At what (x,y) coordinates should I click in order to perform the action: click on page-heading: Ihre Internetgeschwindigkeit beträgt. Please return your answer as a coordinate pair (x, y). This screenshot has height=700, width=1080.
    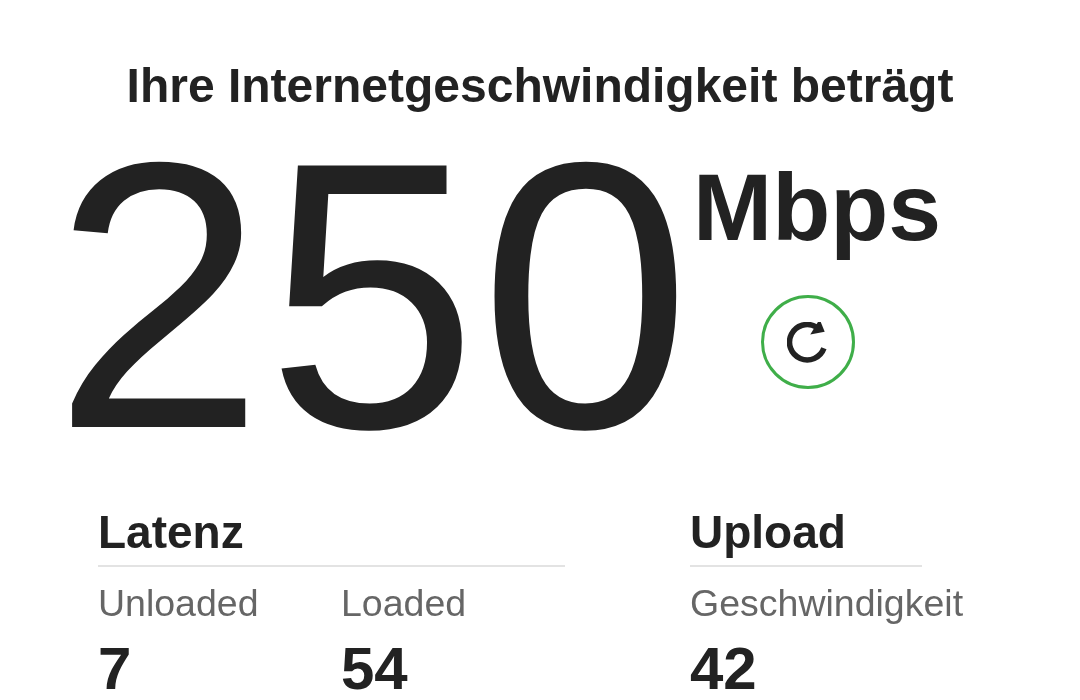
    Looking at the image, I should click on (540, 86).